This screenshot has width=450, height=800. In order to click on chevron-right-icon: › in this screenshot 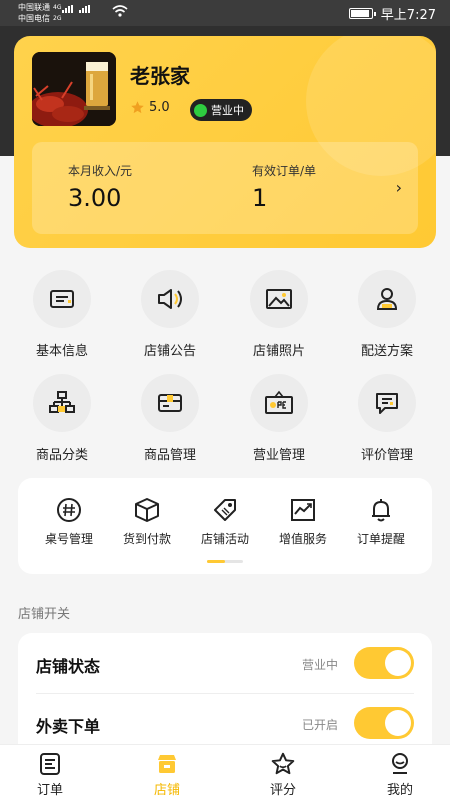, I will do `click(399, 187)`.